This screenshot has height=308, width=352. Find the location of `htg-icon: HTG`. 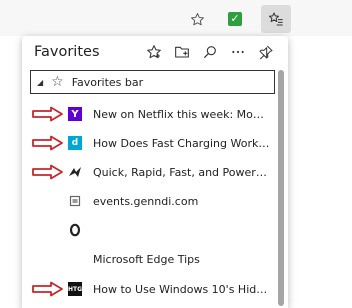

htg-icon: HTG is located at coordinates (75, 289).